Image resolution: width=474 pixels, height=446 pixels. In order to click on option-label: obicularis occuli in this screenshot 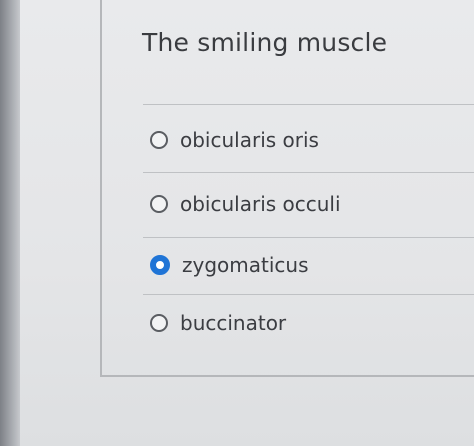, I will do `click(260, 204)`.